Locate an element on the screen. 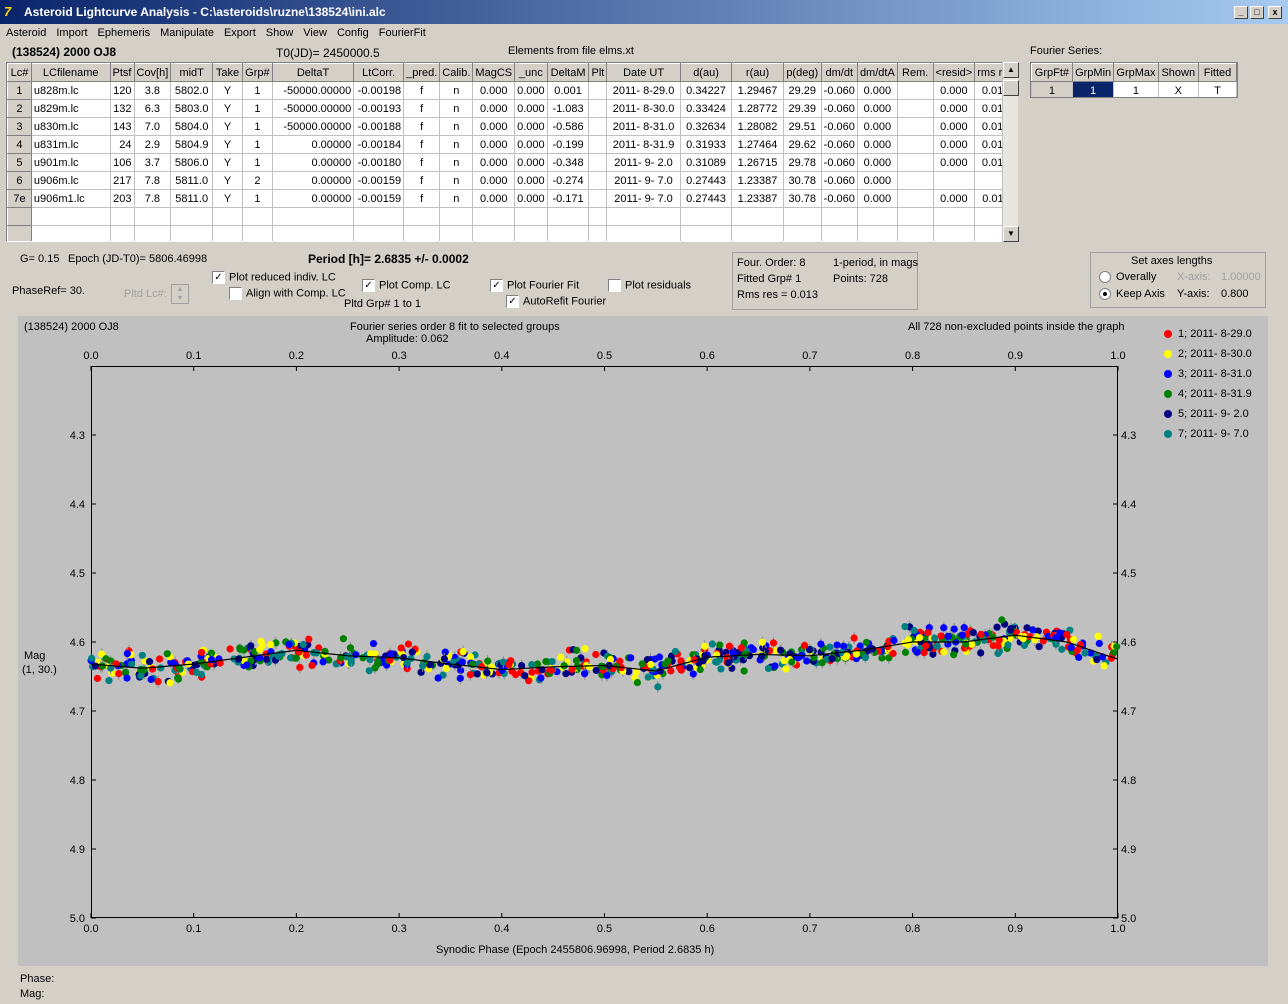  table-cell: 2011- 8-30.0 is located at coordinates (643, 108).